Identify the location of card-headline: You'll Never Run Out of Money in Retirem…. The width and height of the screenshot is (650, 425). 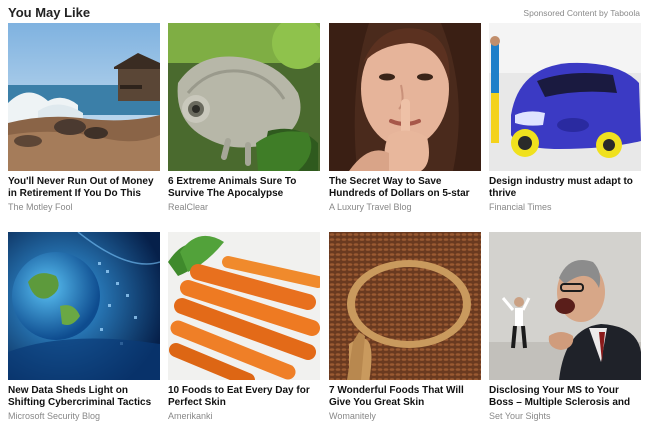
(84, 188).